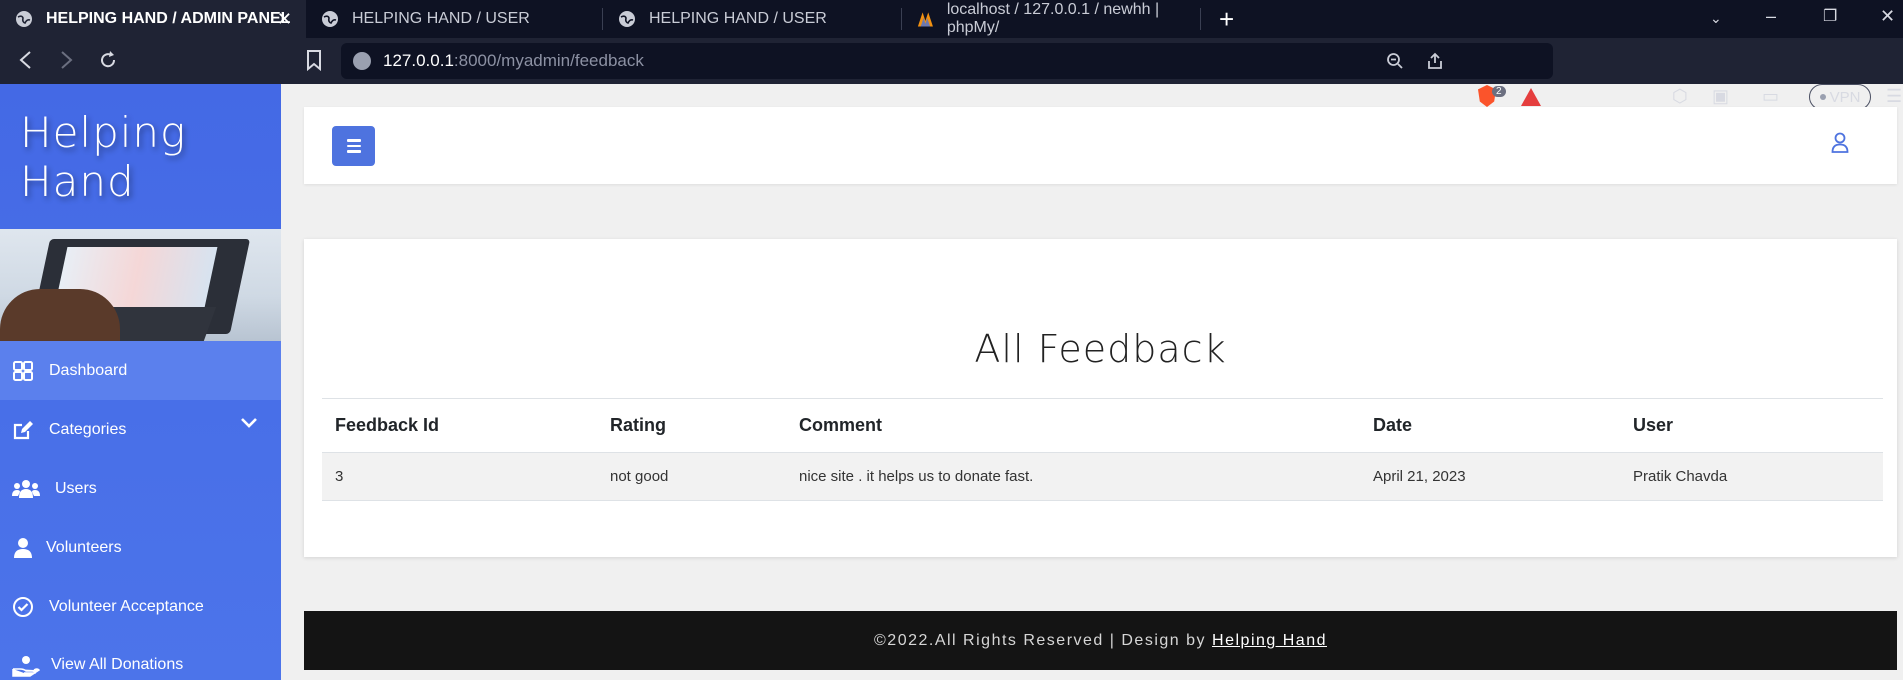  Describe the element at coordinates (947, 61) in the screenshot. I see `address-bar: 127.0.0.1:8000/myadmin/feedback` at that location.